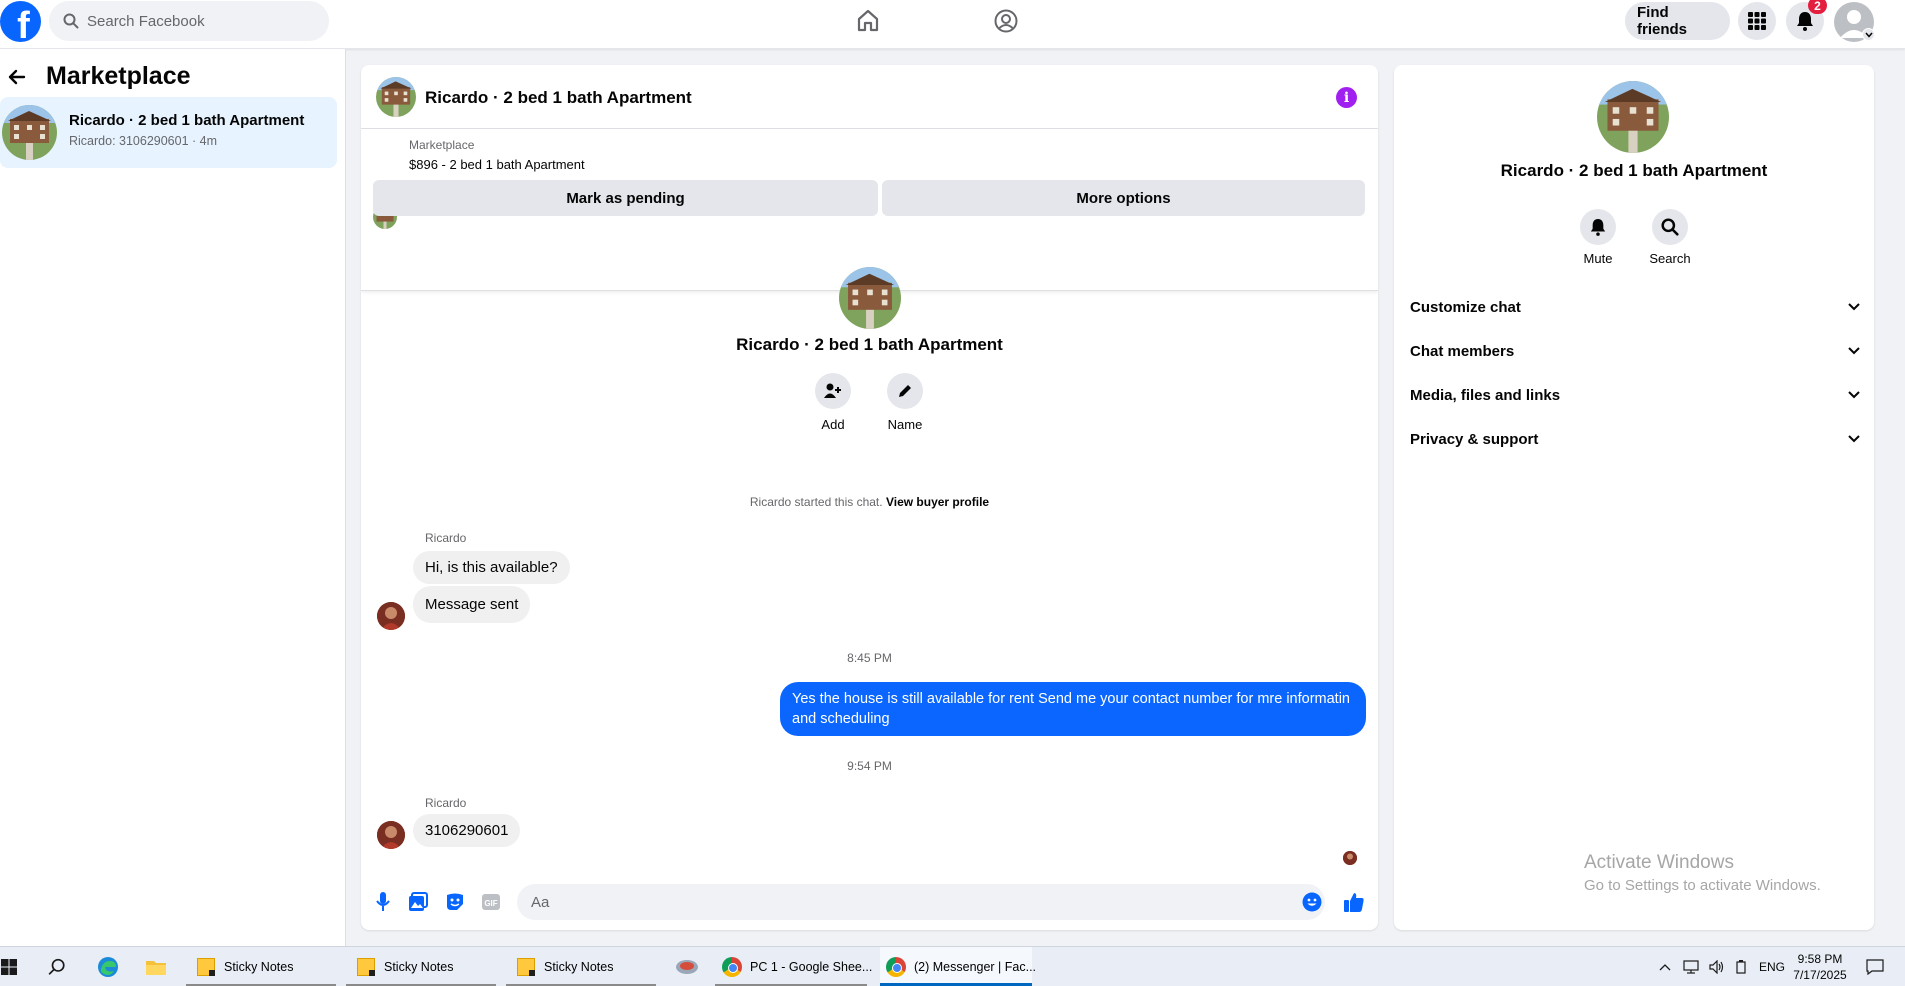 The width and height of the screenshot is (1905, 986). Describe the element at coordinates (832, 390) in the screenshot. I see `add-person-icon` at that location.